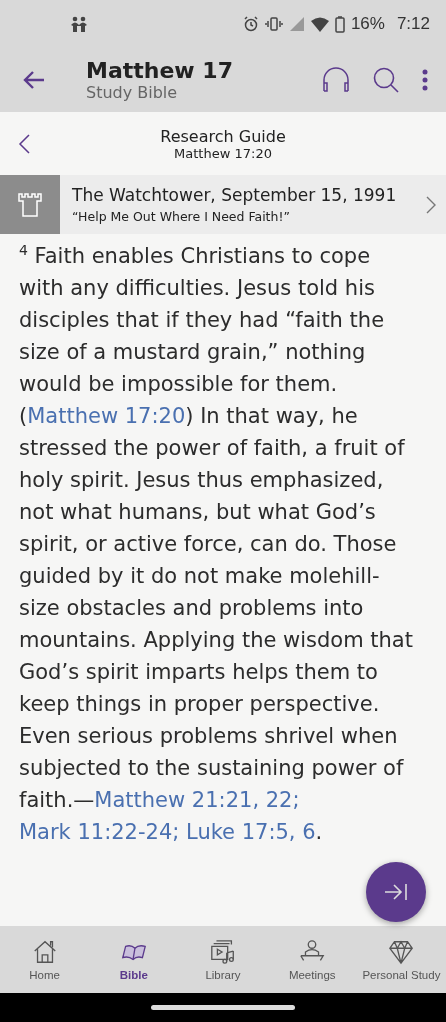 Image resolution: width=446 pixels, height=1022 pixels. Describe the element at coordinates (413, 24) in the screenshot. I see `clock-time: 7:12` at that location.